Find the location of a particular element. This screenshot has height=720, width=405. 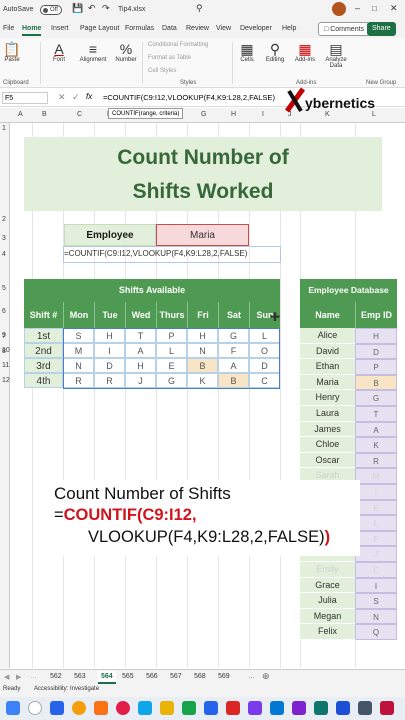

employee-value-cell: Maria is located at coordinates (202, 235).